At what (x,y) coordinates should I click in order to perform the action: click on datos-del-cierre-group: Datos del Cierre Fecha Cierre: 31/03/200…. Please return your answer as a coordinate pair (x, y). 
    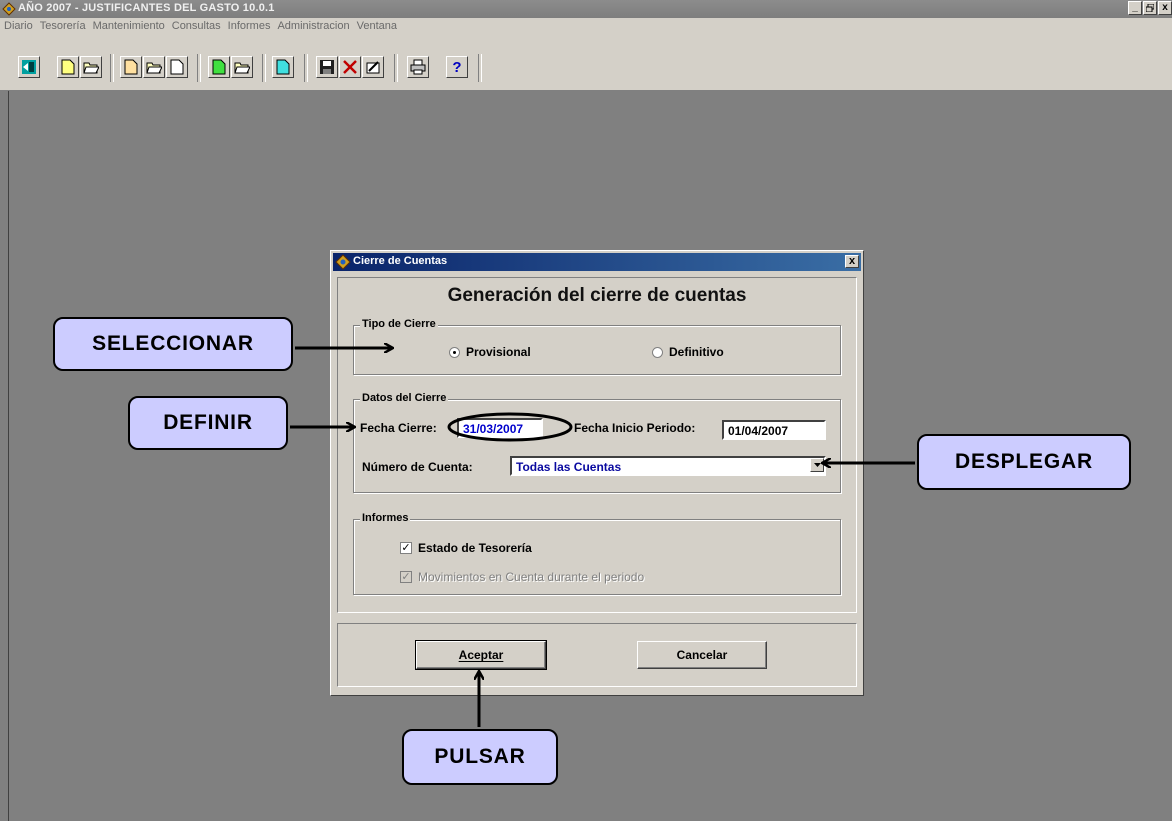
    Looking at the image, I should click on (597, 442).